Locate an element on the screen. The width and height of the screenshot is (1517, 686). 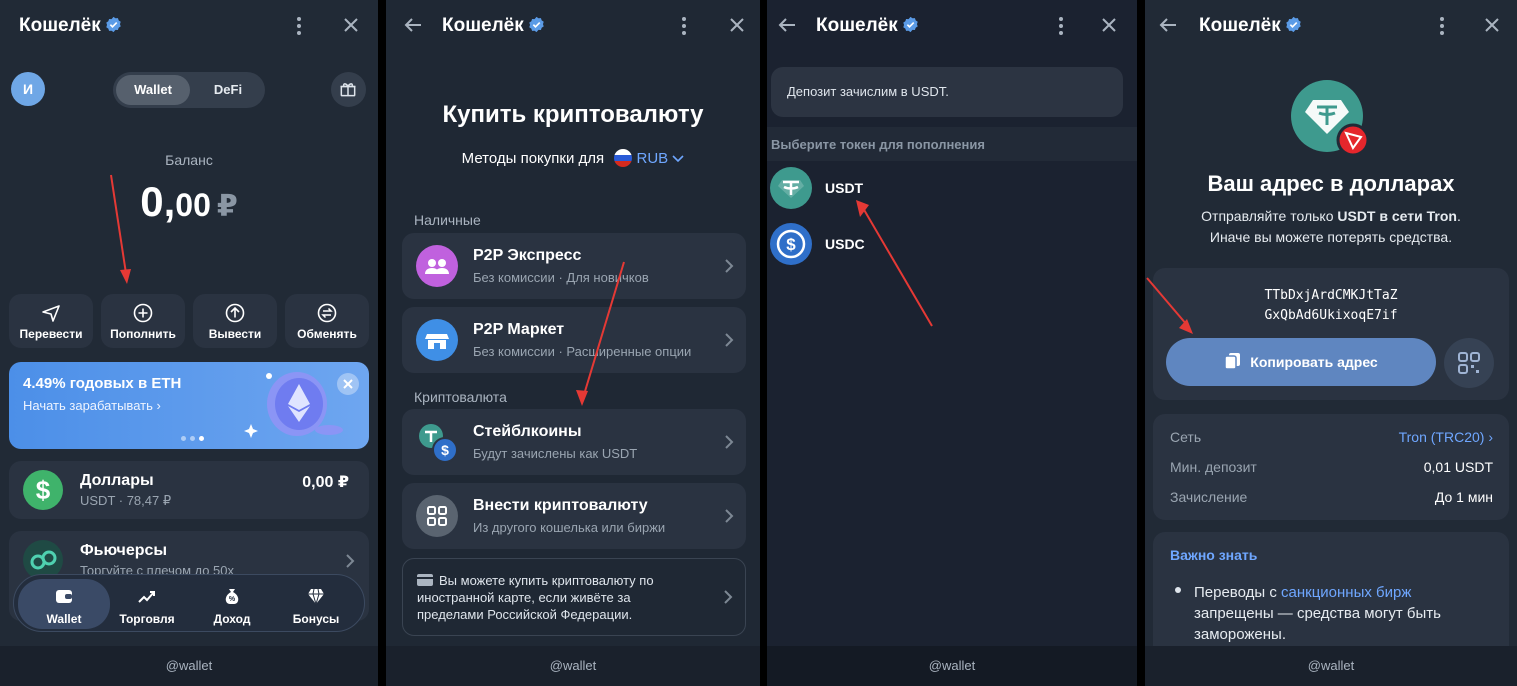
send-button: Перевести is located at coordinates (51, 321).